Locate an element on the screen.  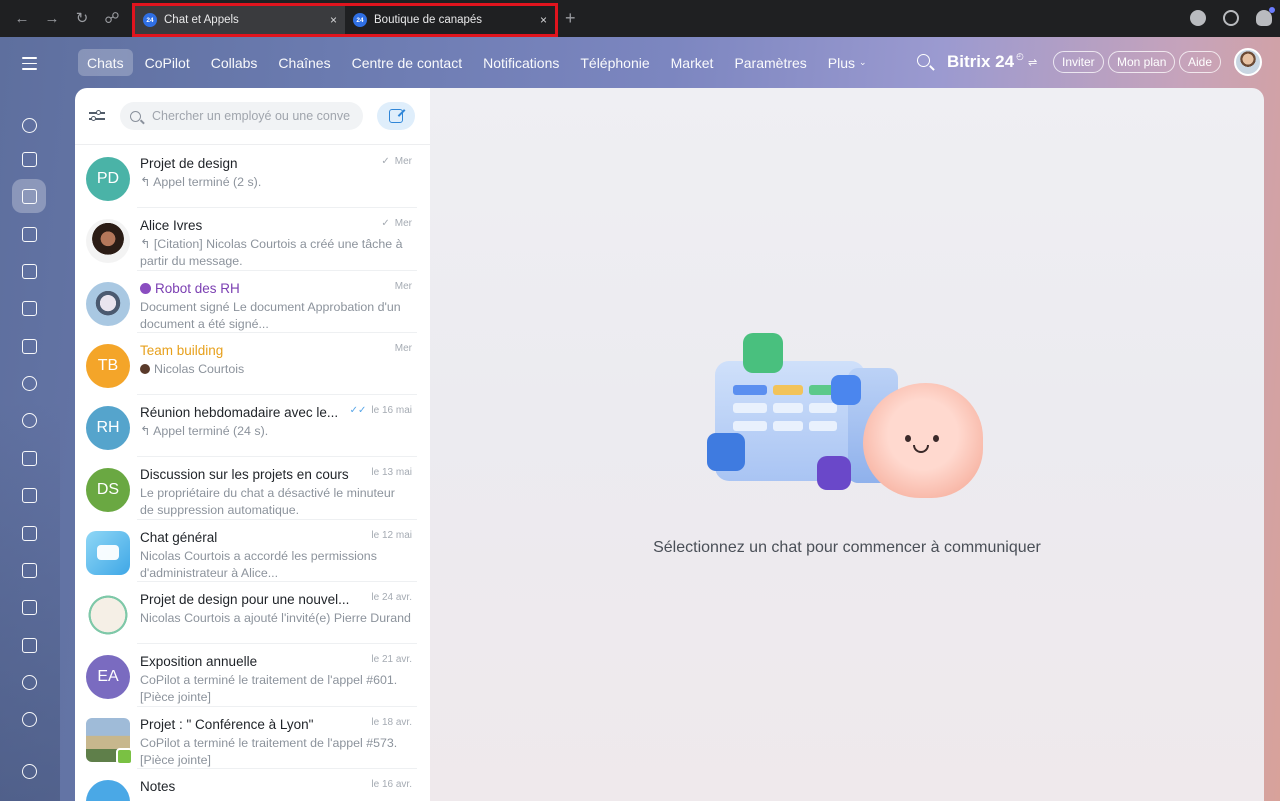
green-filter-icon is located at coordinates (763, 353).